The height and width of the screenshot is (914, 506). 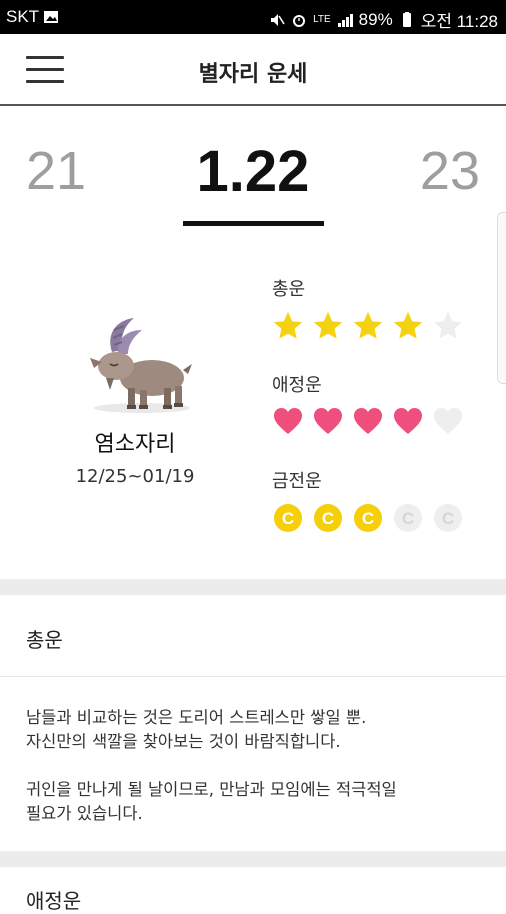 What do you see at coordinates (375, 19) in the screenshot?
I see `battery-percent: 89%` at bounding box center [375, 19].